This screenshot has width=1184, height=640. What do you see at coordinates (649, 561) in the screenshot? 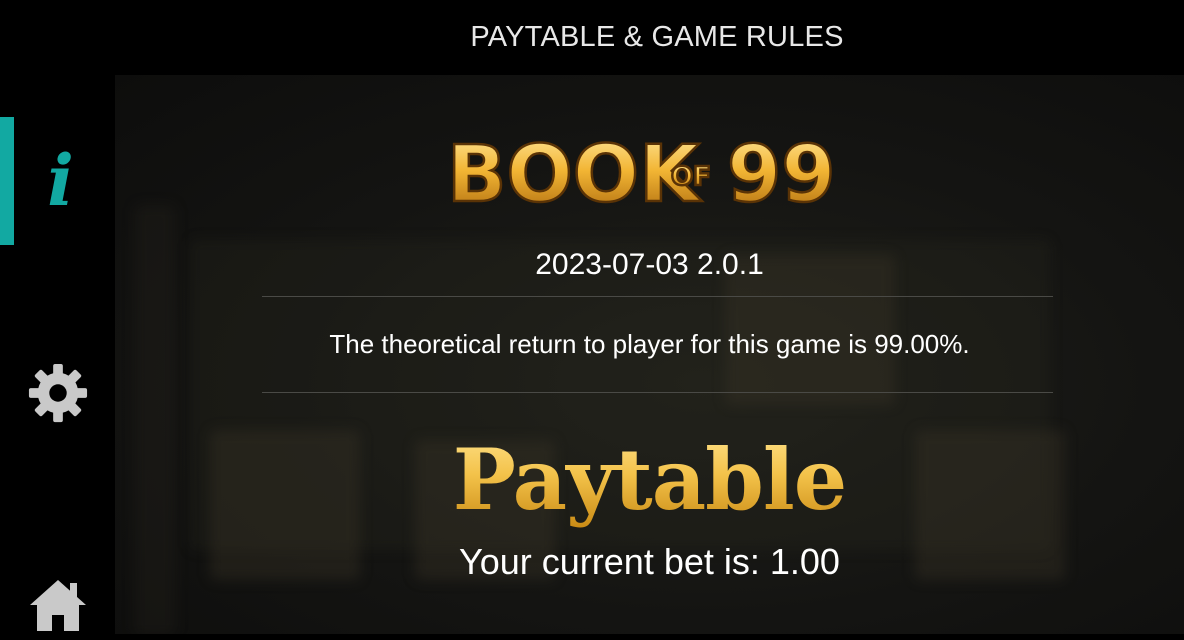
I see `current-bet-text: Your current bet is: 1.00` at bounding box center [649, 561].